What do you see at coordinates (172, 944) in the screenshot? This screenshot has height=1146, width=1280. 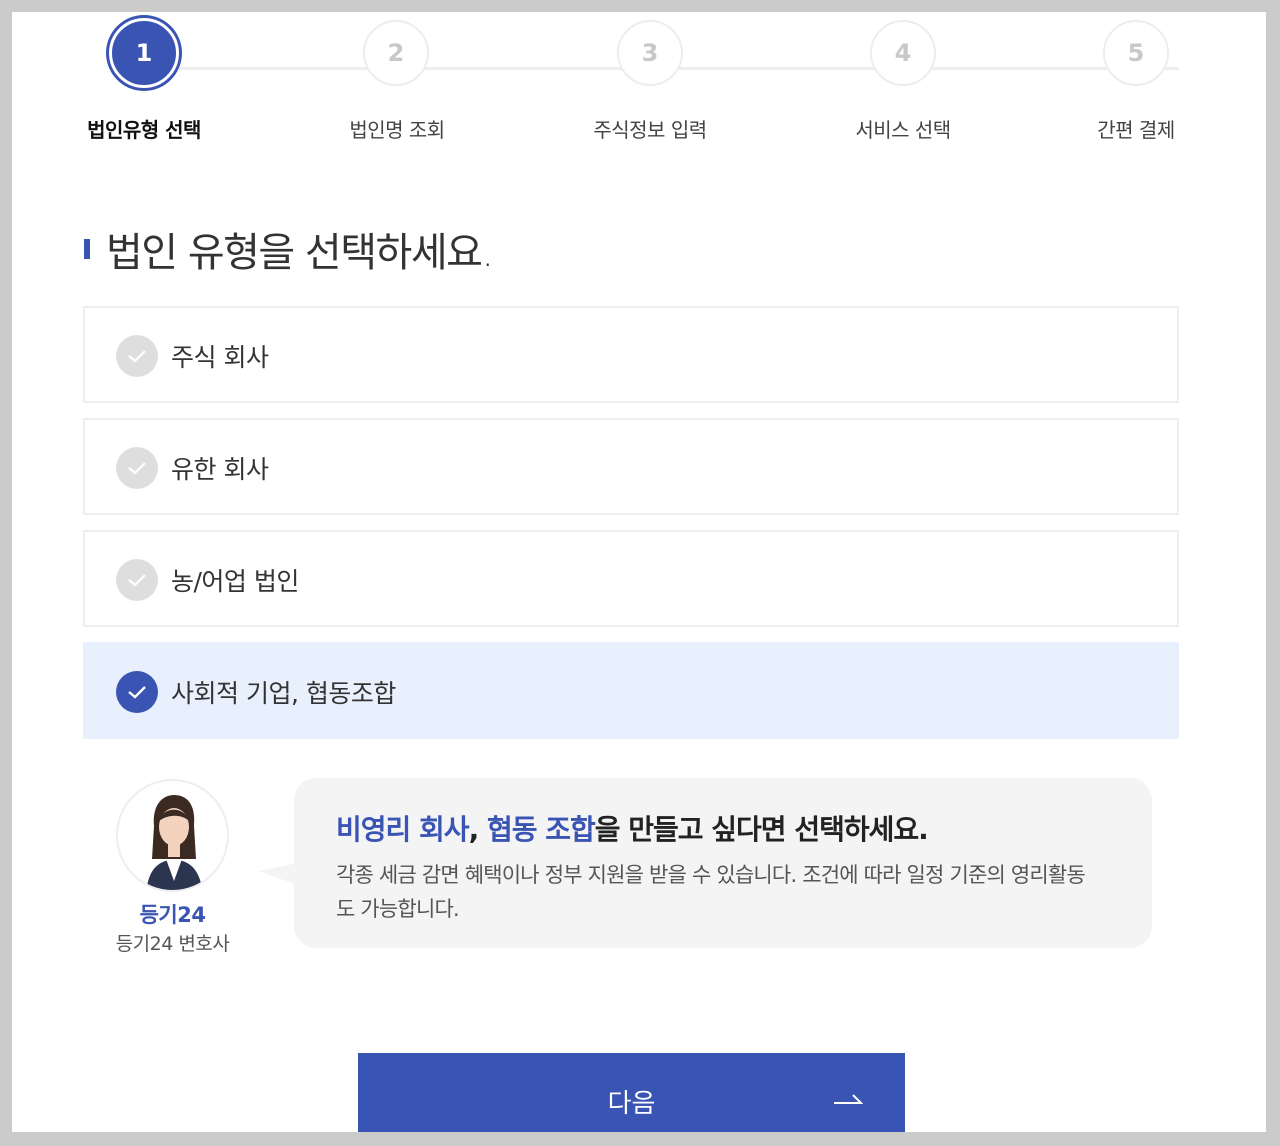 I see `advisor-role: 등기24 변호사` at bounding box center [172, 944].